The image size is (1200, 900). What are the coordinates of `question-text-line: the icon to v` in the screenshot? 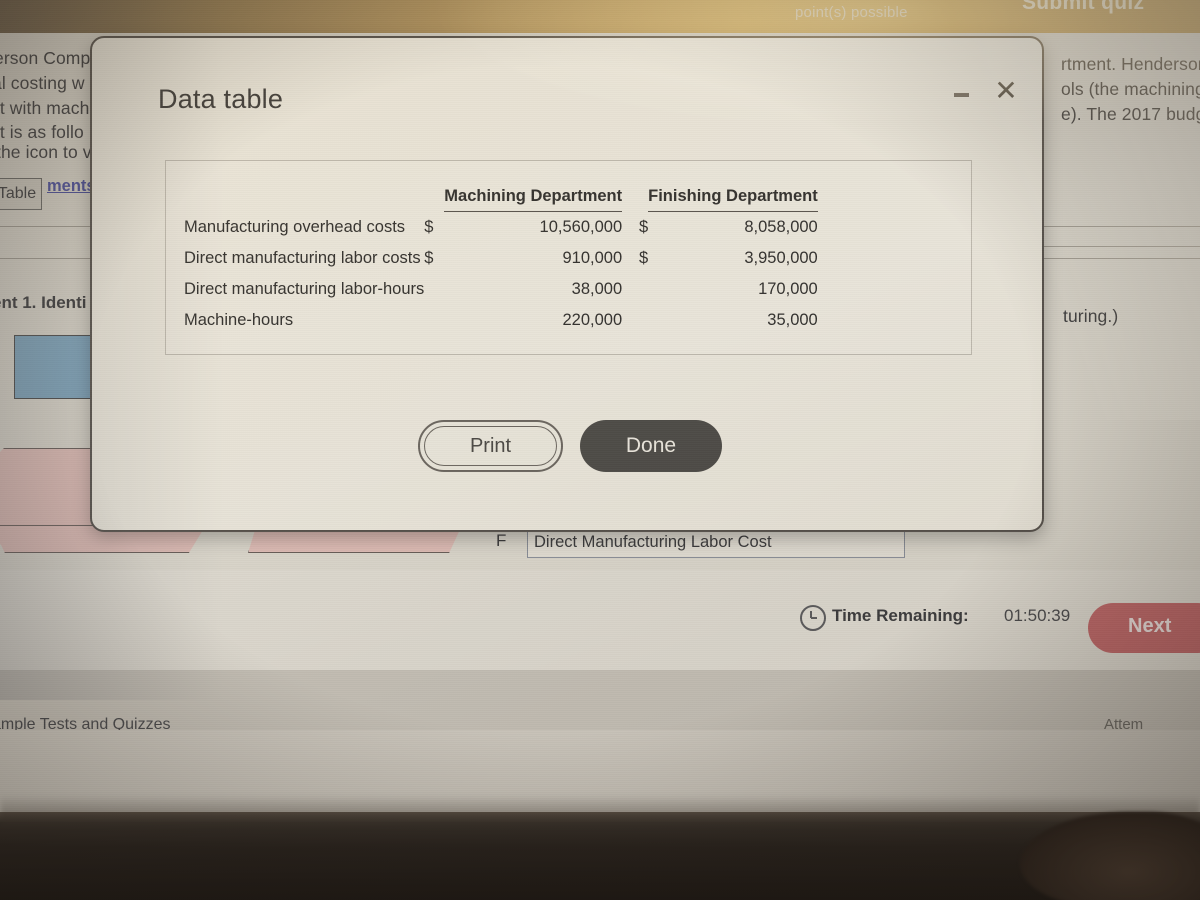 It's located at (46, 152).